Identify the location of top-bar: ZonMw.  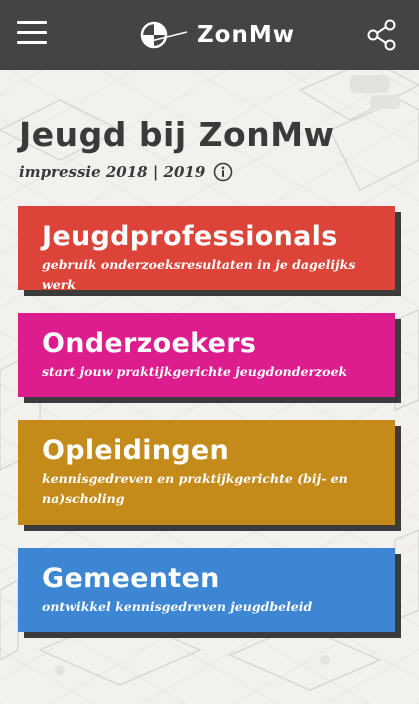
(209, 35).